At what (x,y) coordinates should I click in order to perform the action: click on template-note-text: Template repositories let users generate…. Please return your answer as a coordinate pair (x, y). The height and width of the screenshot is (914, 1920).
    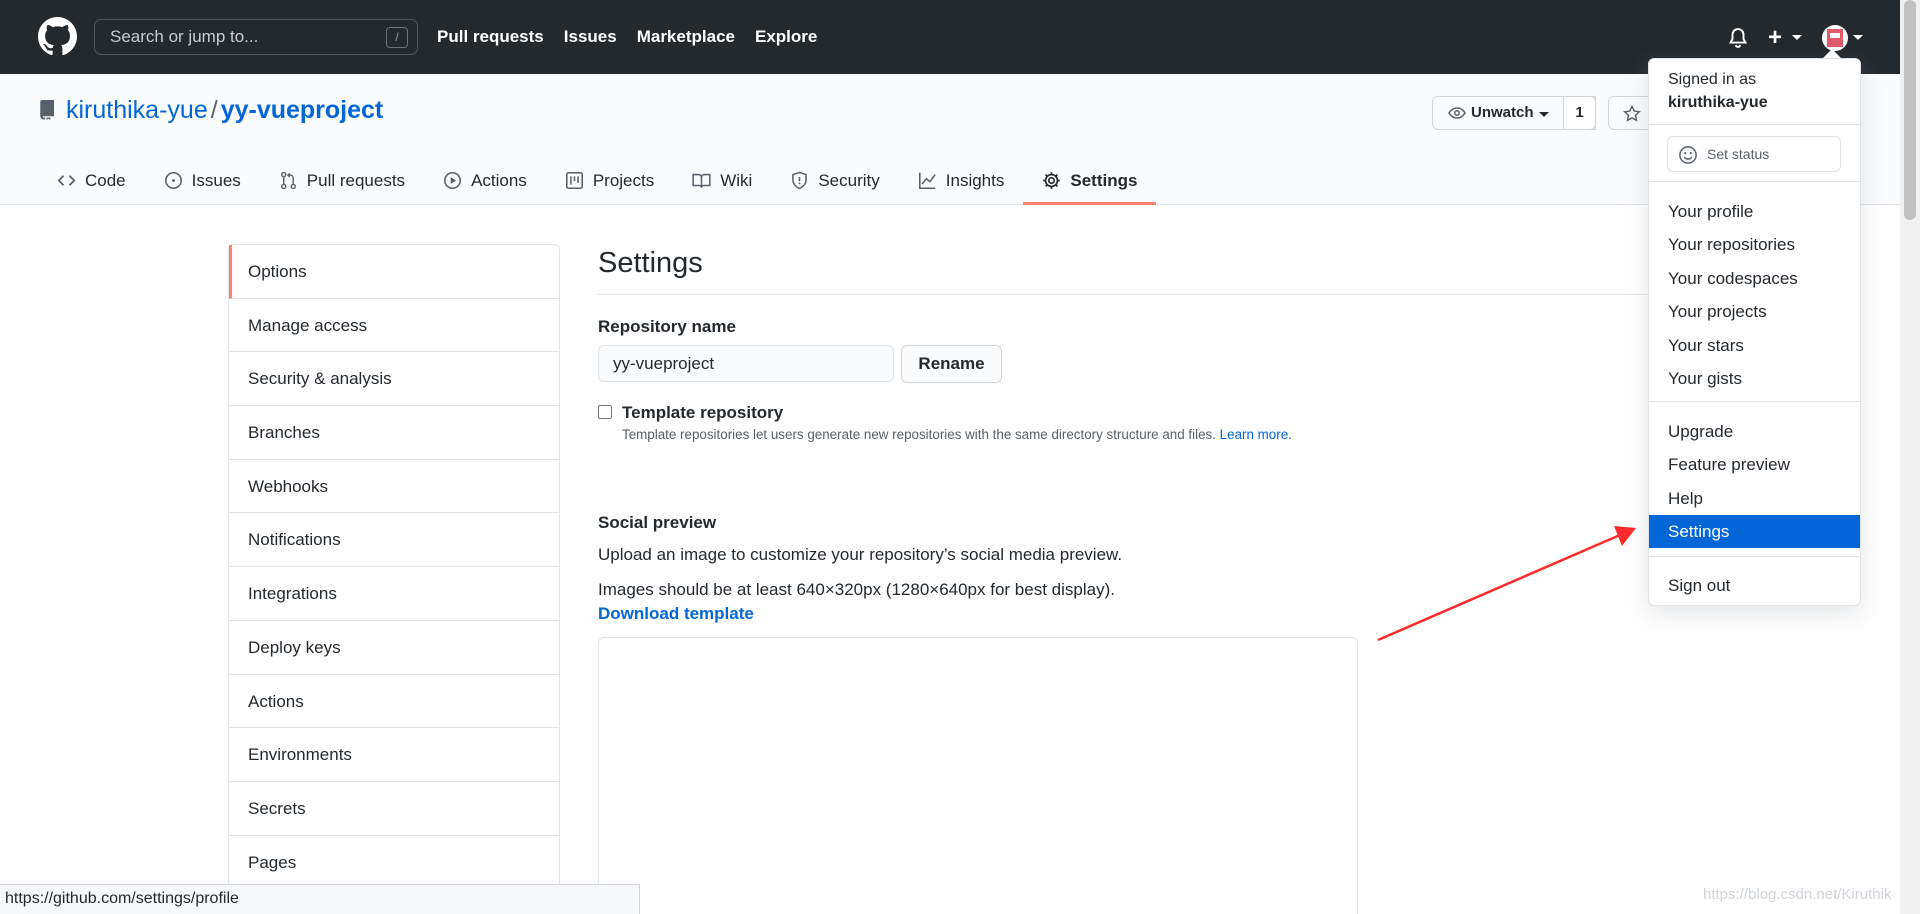
    Looking at the image, I should click on (919, 434).